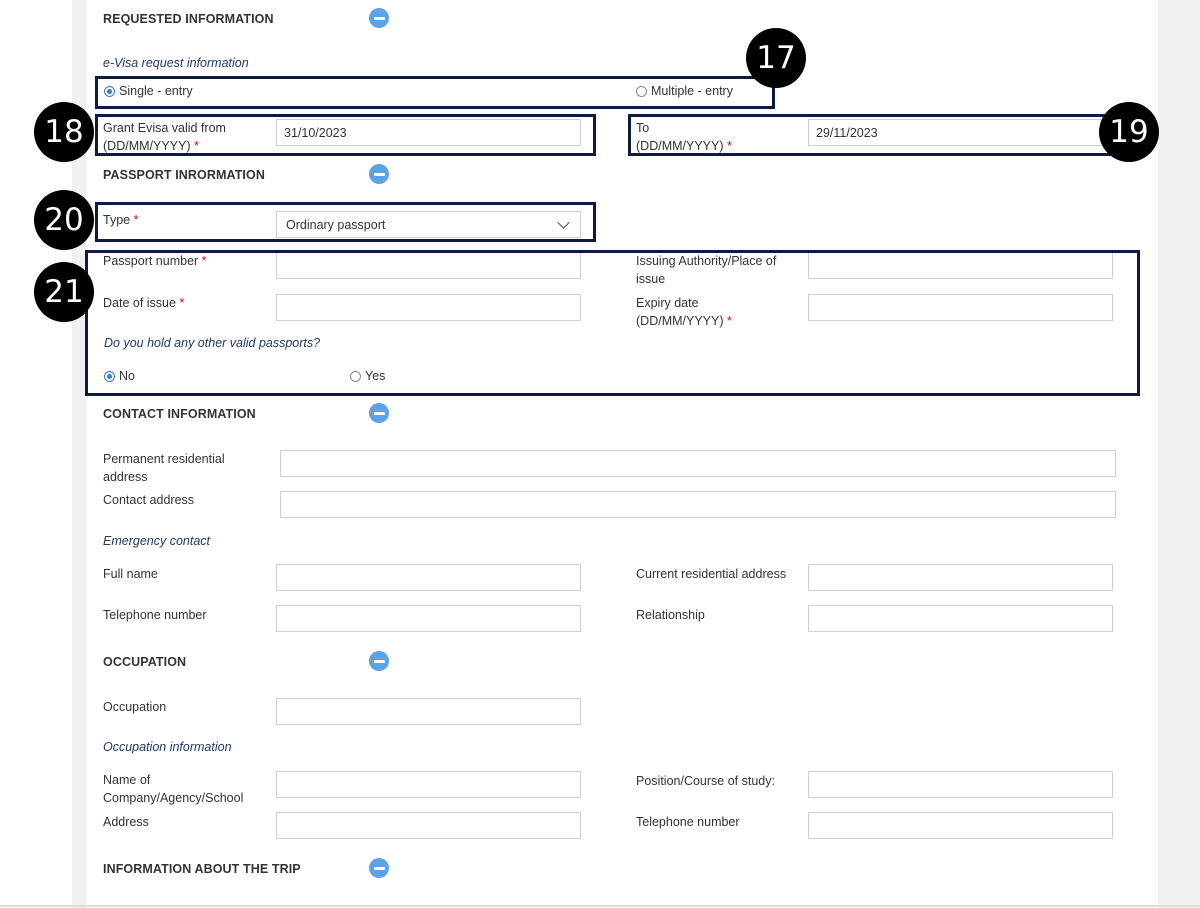  I want to click on occupation-input, so click(428, 711).